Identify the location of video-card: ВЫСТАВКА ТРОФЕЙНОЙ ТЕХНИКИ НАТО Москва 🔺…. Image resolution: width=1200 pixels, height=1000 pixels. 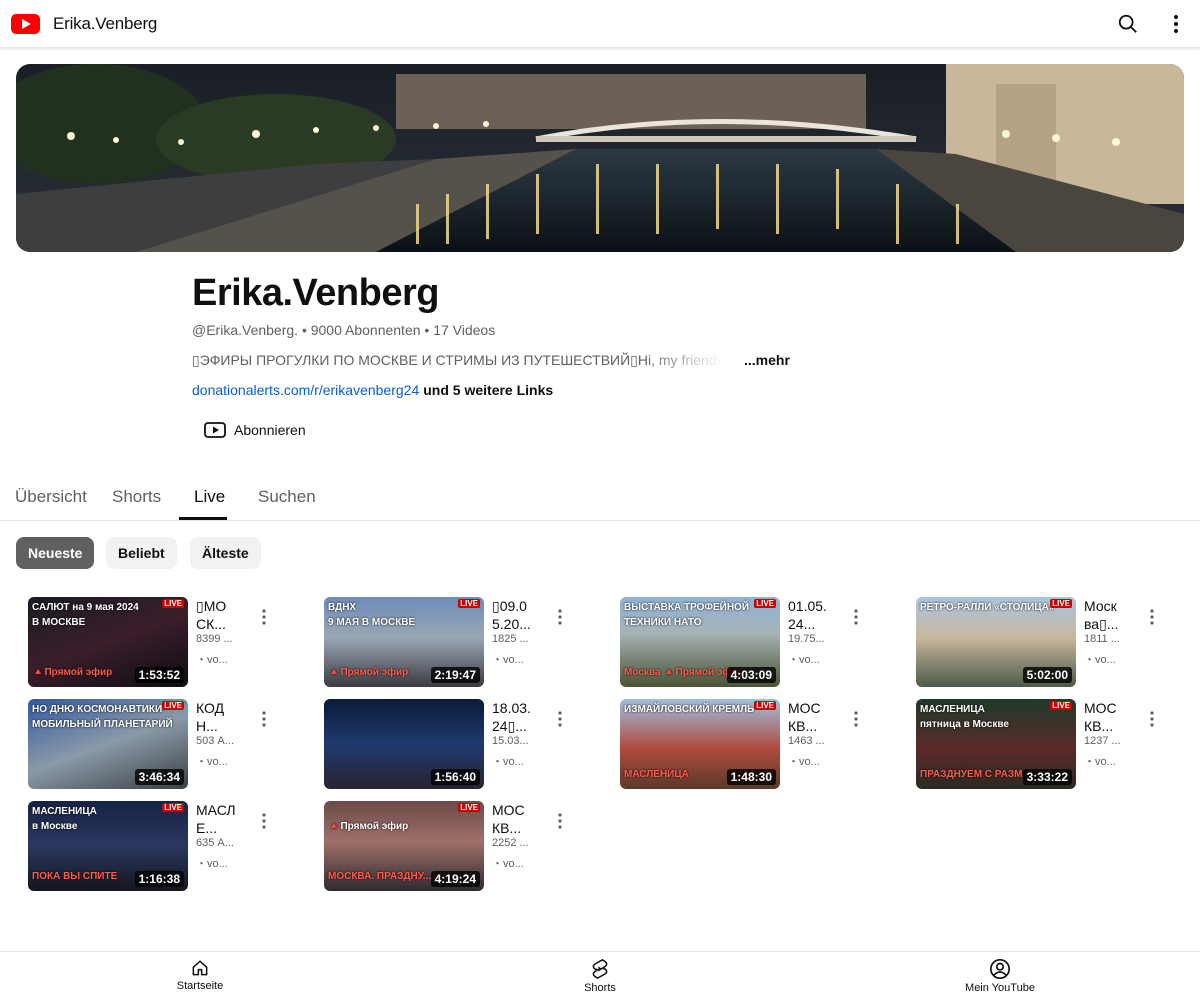
(760, 643).